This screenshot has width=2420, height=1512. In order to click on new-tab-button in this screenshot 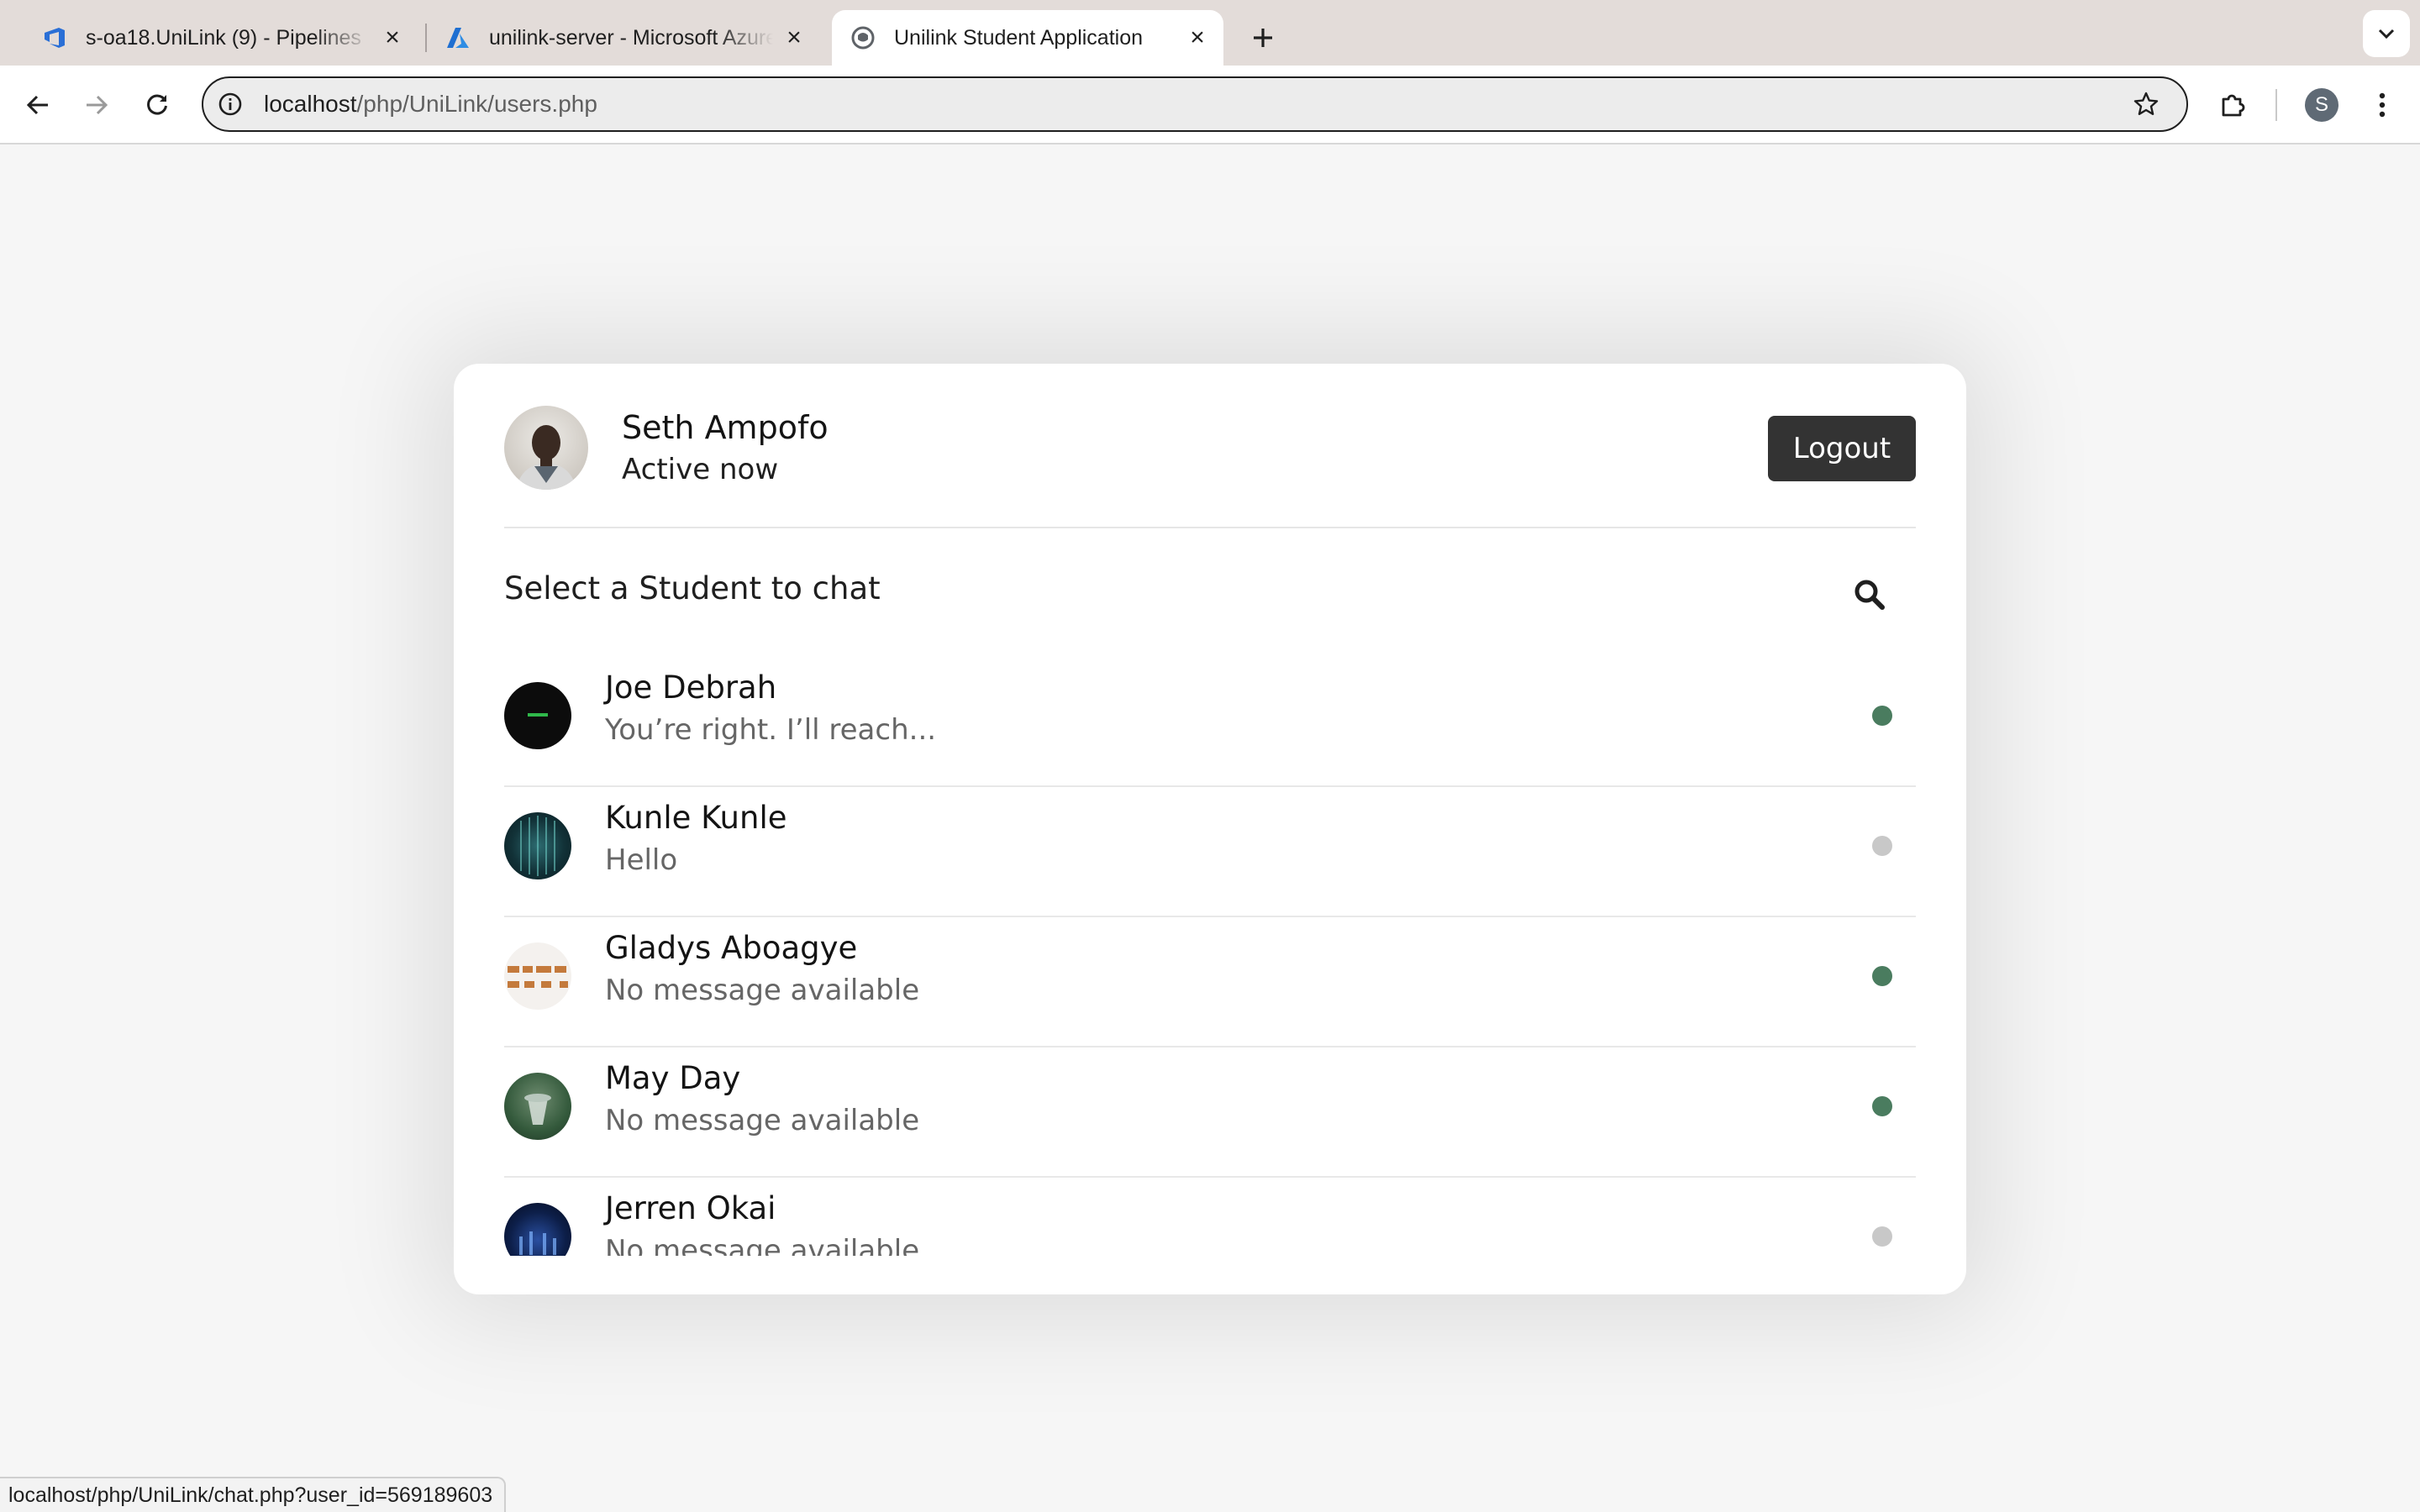, I will do `click(1263, 38)`.